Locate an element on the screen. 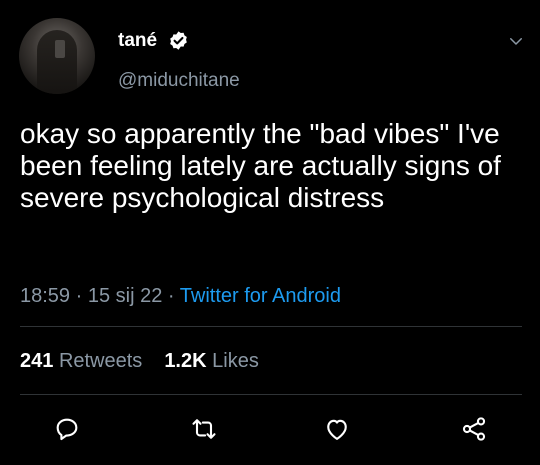 The image size is (540, 465). retweets-stat: 241 Retweets is located at coordinates (81, 361).